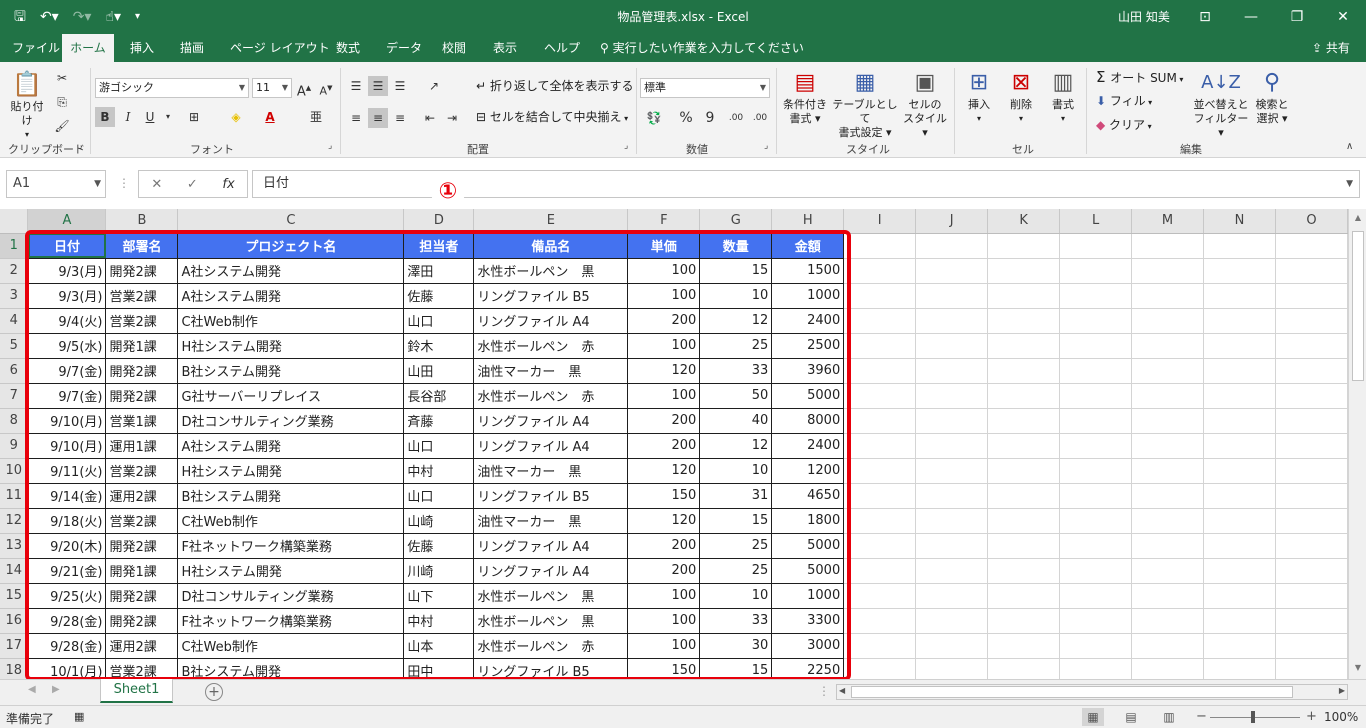 This screenshot has height=728, width=1366. What do you see at coordinates (686, 118) in the screenshot?
I see `percent-style-button: %` at bounding box center [686, 118].